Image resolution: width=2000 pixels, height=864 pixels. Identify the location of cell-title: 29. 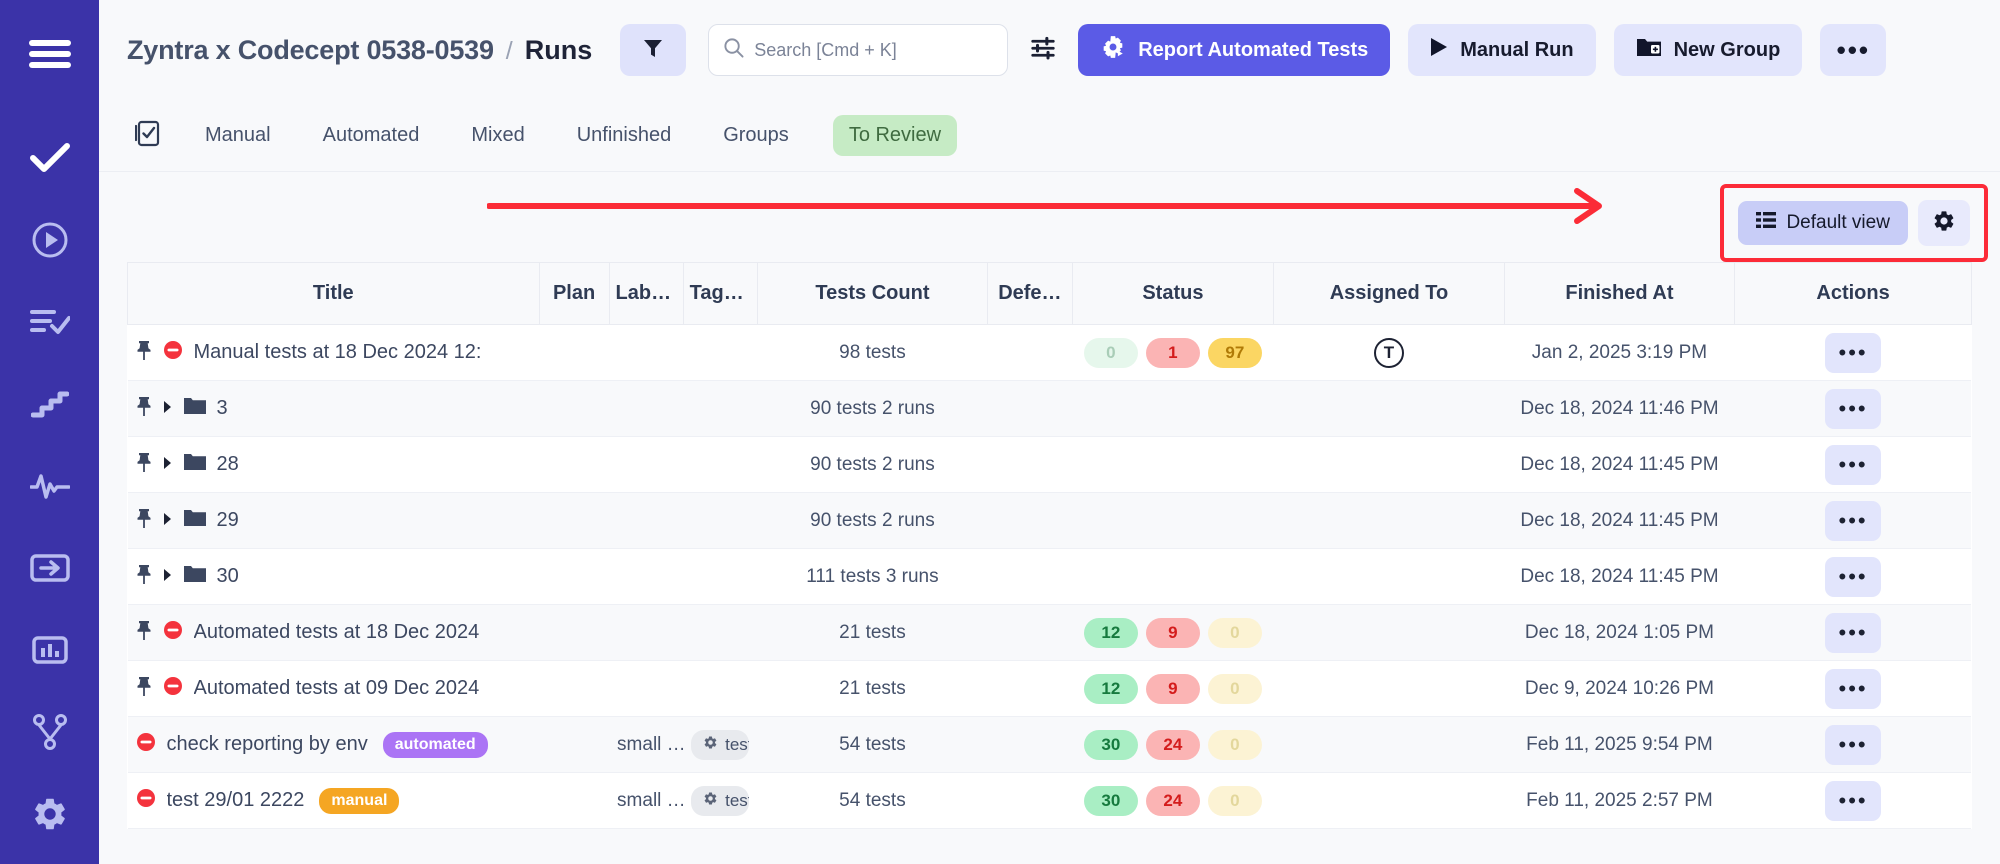
(333, 520).